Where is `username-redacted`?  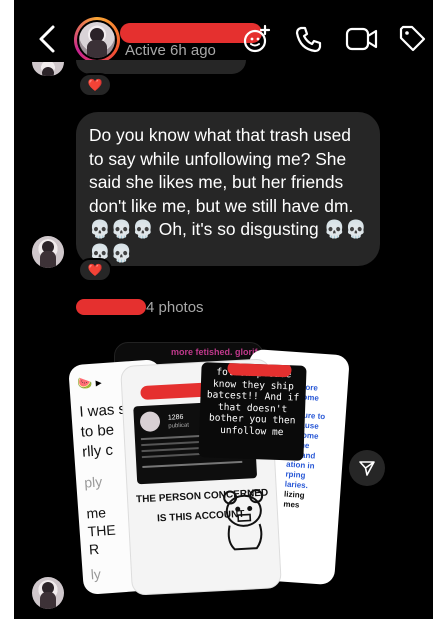
username-redacted is located at coordinates (191, 33).